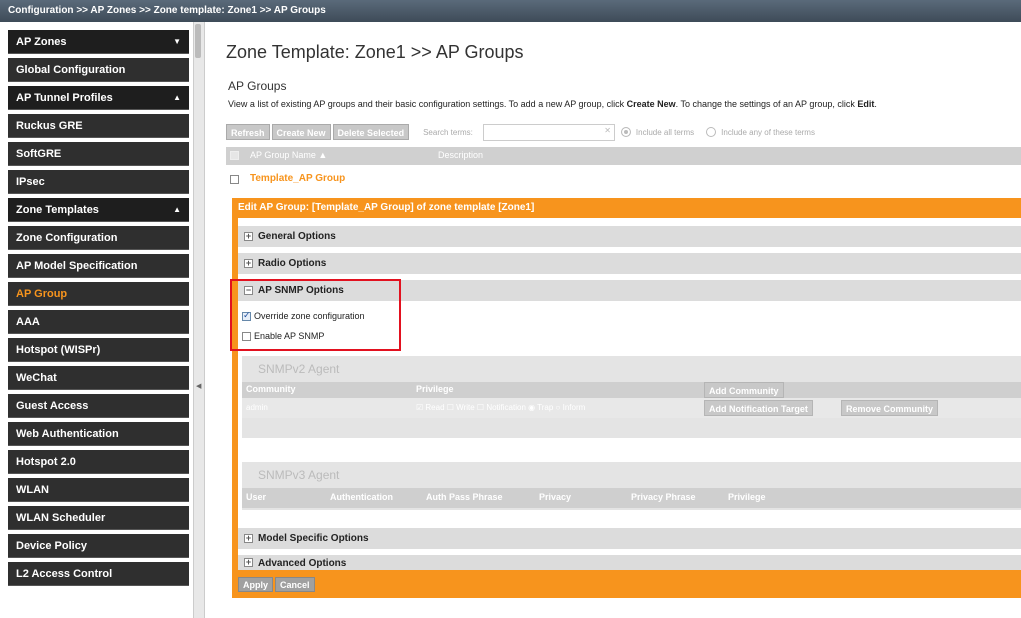 The image size is (1021, 618). What do you see at coordinates (256, 497) in the screenshot?
I see `user-column: User` at bounding box center [256, 497].